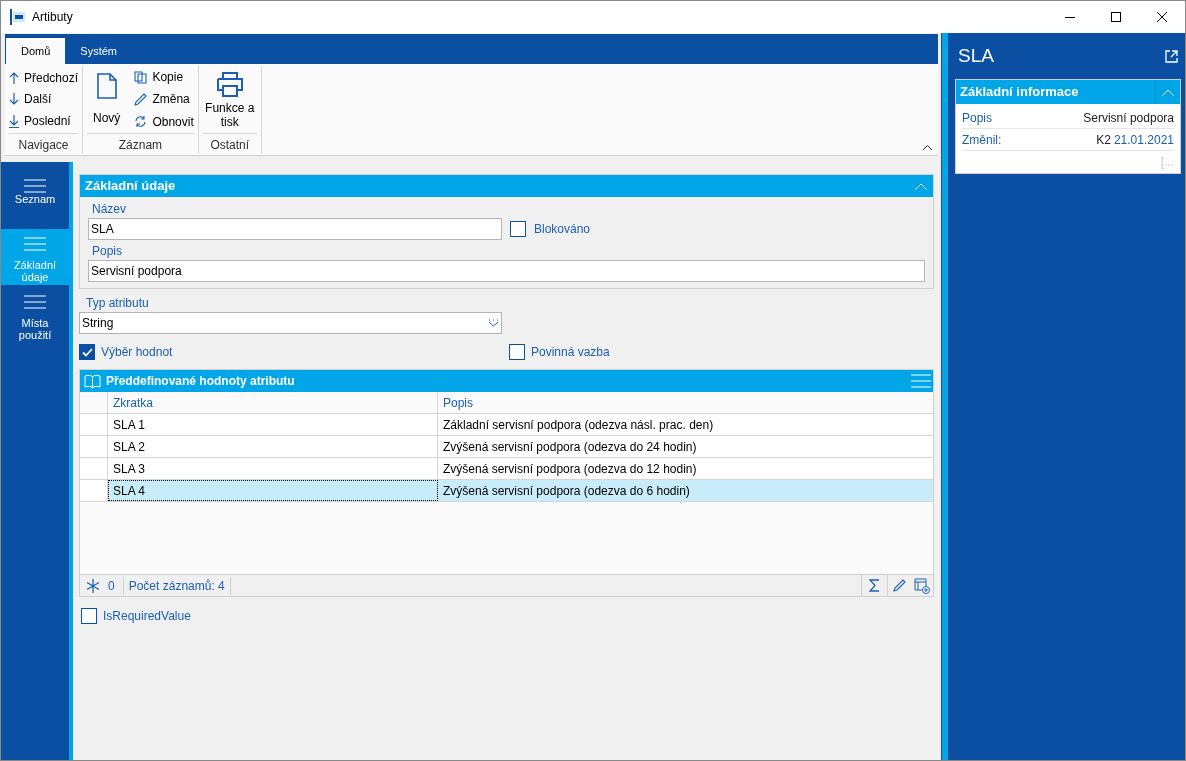  Describe the element at coordinates (14, 77) in the screenshot. I see `arrow-up-icon` at that location.